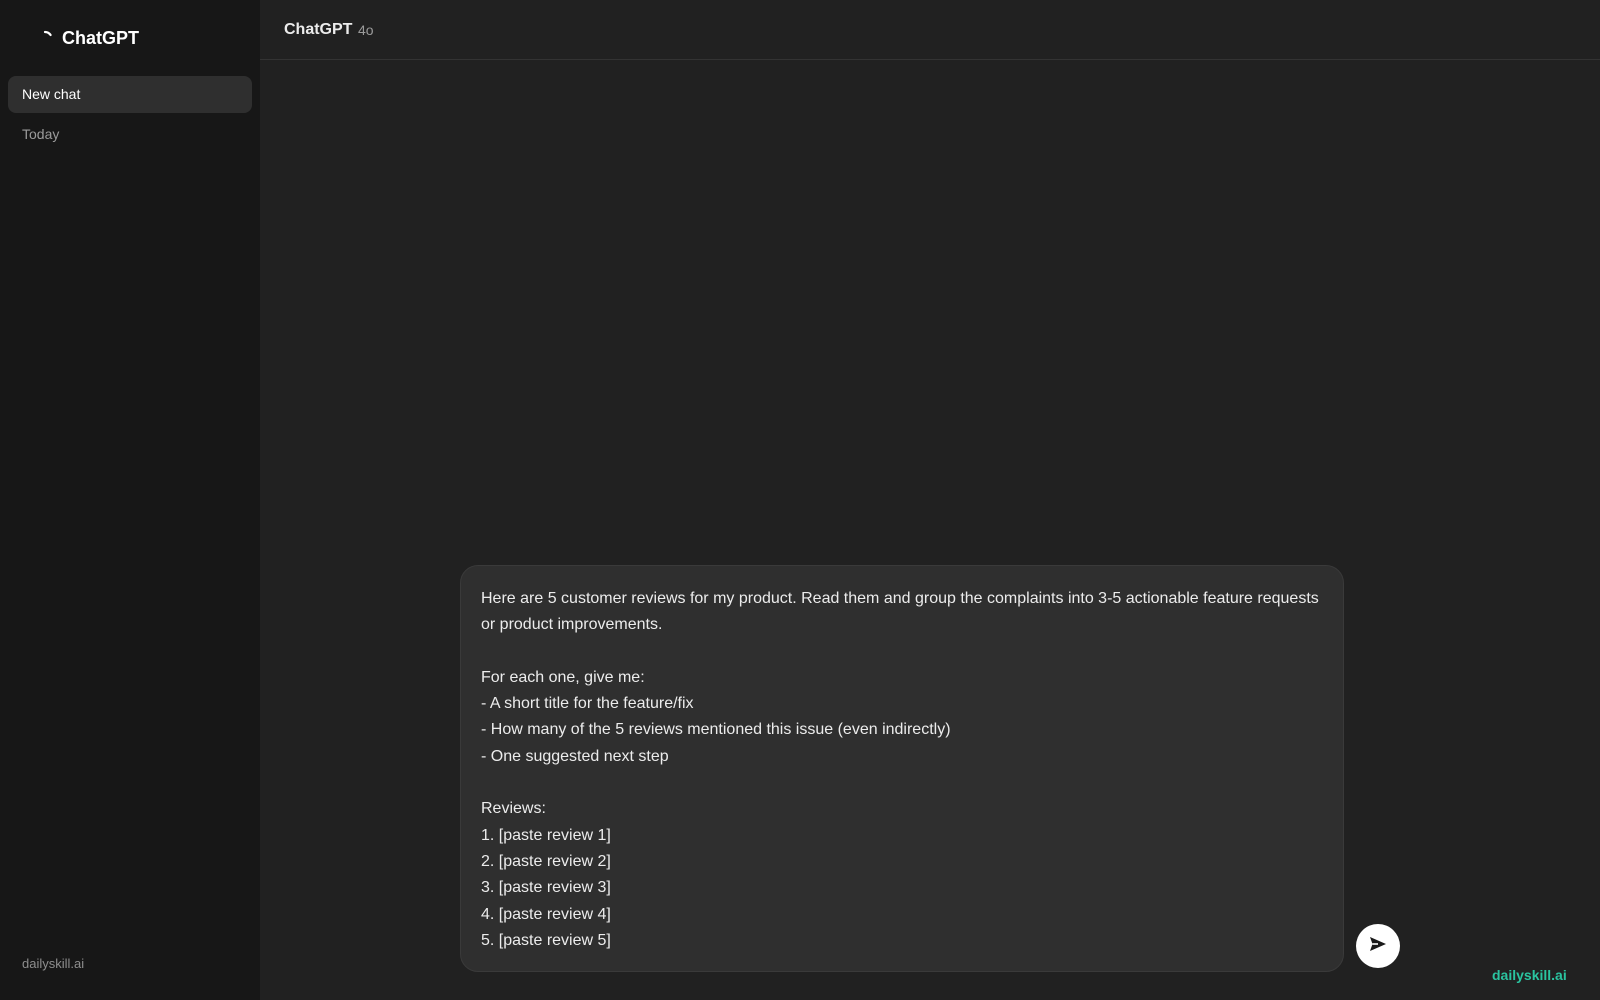 The image size is (1600, 1000). Describe the element at coordinates (45, 39) in the screenshot. I see `loading-spinner-icon` at that location.